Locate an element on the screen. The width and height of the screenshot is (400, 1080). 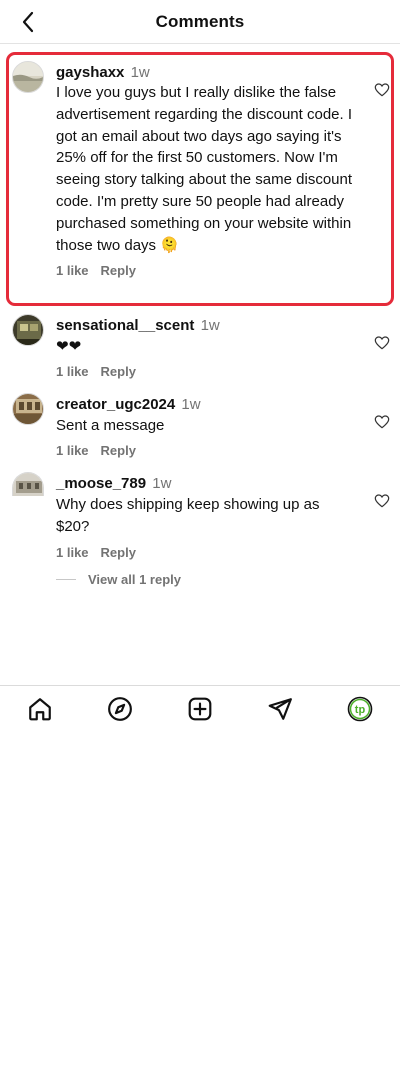
comment-text: ❤❤ is located at coordinates (69, 346).